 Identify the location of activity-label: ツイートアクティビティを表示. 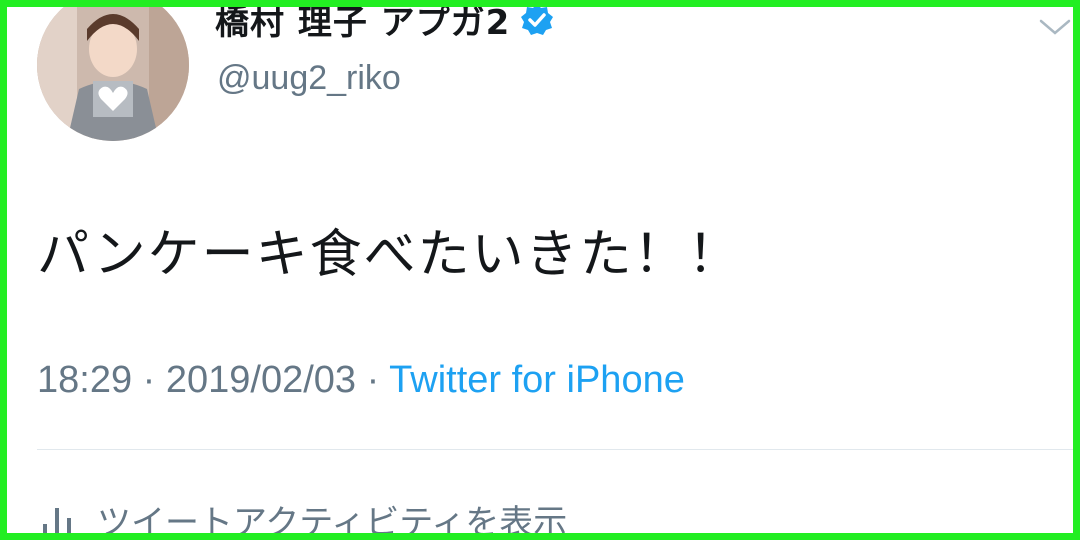
(332, 518).